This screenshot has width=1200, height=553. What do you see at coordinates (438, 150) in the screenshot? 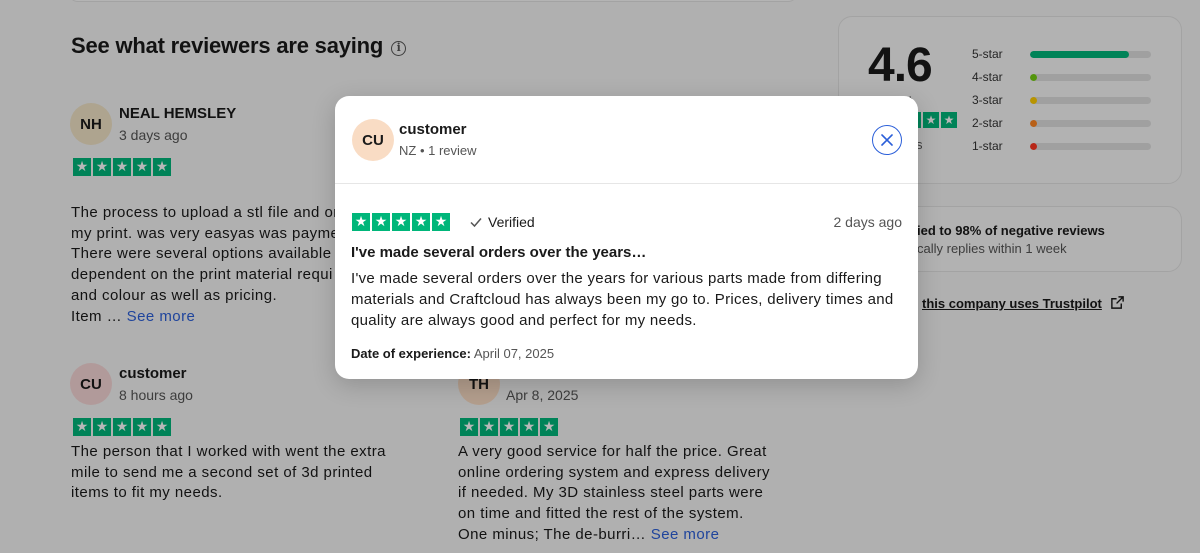
I see `reviewer-meta: NZ • 1 review` at bounding box center [438, 150].